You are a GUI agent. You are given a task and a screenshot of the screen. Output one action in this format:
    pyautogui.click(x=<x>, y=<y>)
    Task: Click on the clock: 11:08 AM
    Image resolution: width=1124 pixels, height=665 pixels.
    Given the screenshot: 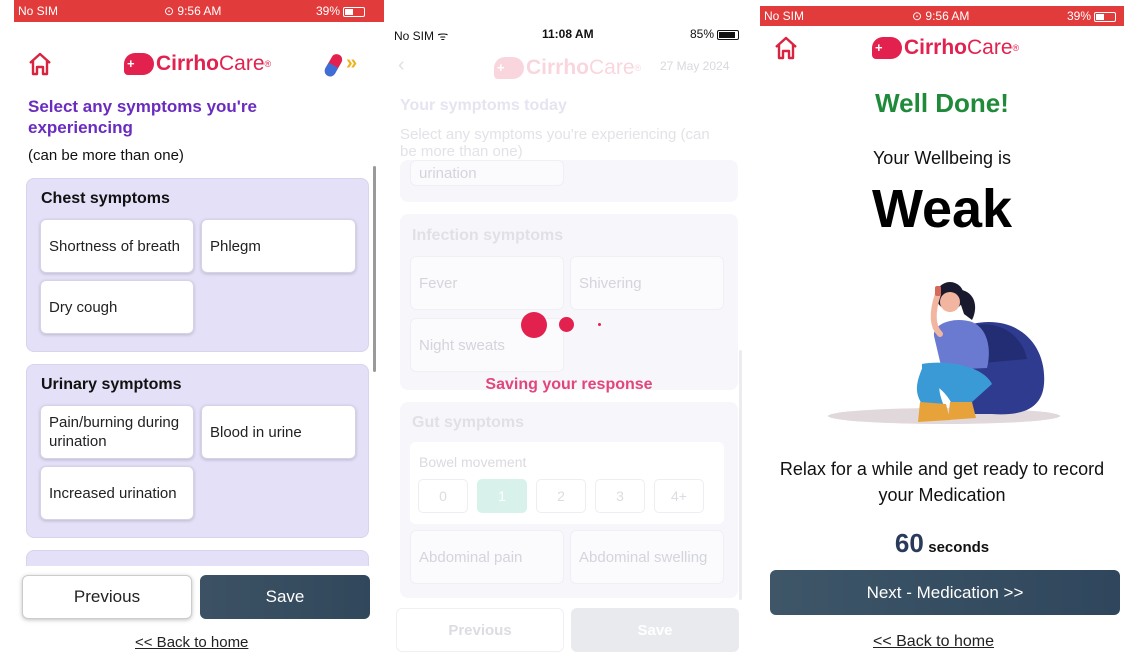 What is the action you would take?
    pyautogui.click(x=568, y=34)
    